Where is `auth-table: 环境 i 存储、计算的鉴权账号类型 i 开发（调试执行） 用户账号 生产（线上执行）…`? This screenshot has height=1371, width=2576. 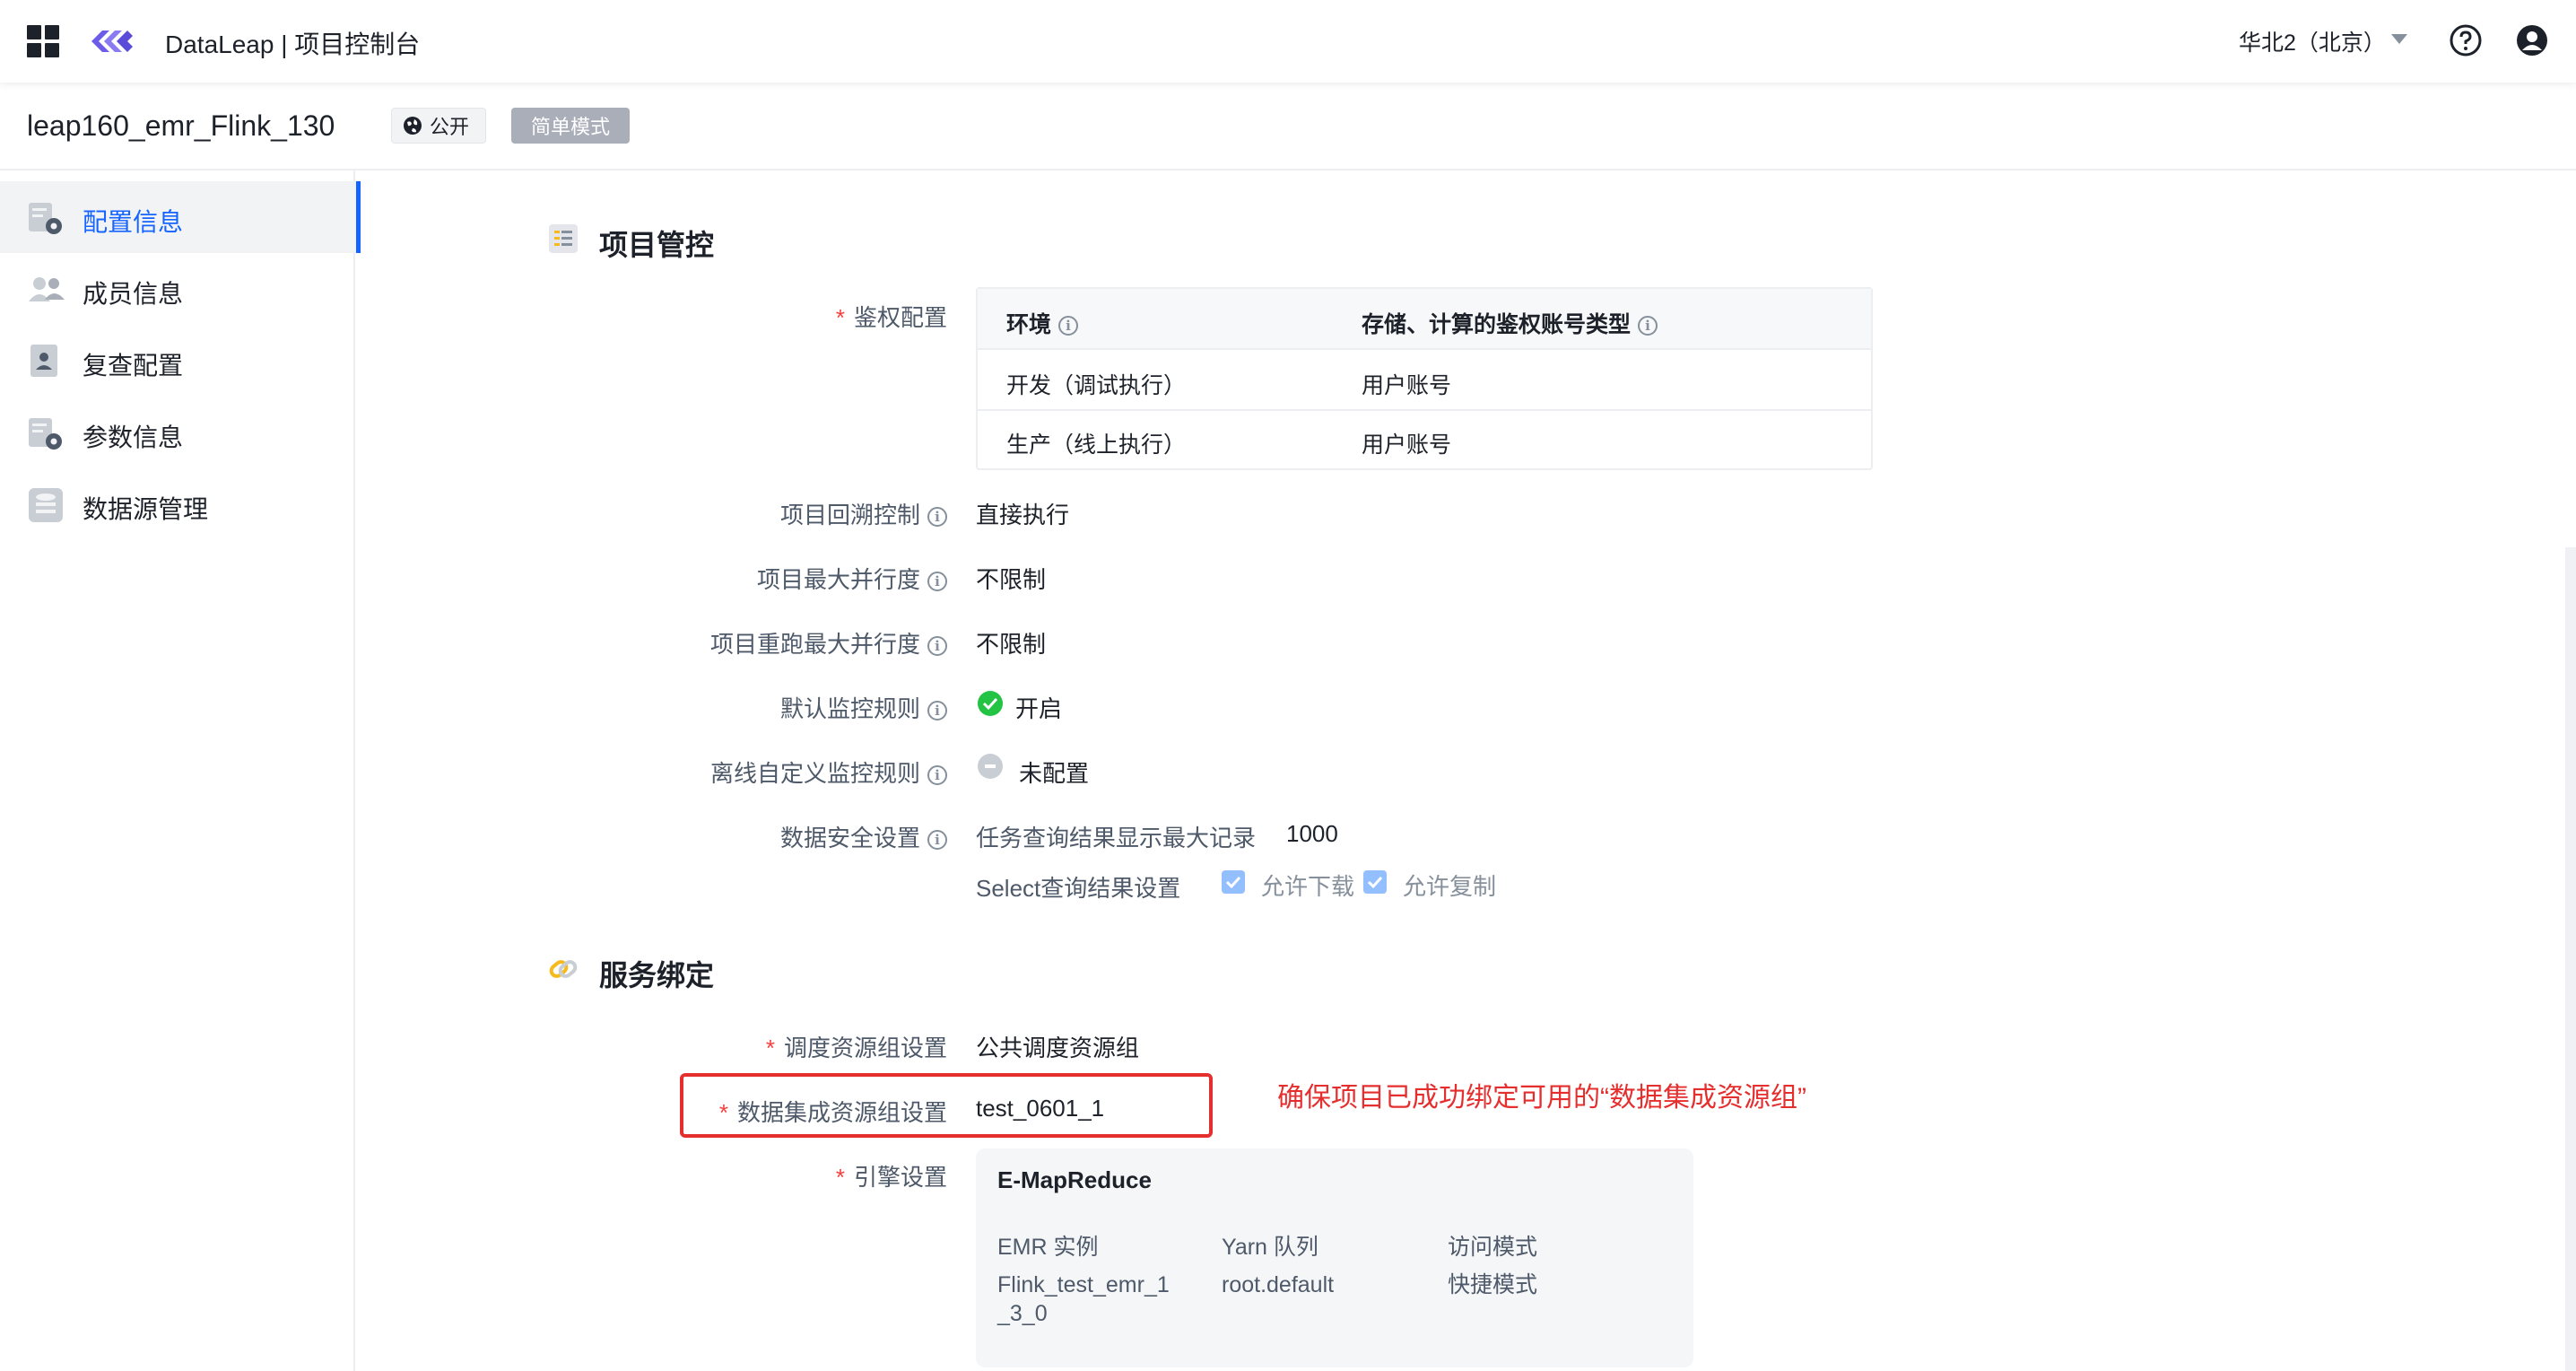 auth-table: 环境 i 存储、计算的鉴权账号类型 i 开发（调试执行） 用户账号 生产（线上执行）… is located at coordinates (1424, 378).